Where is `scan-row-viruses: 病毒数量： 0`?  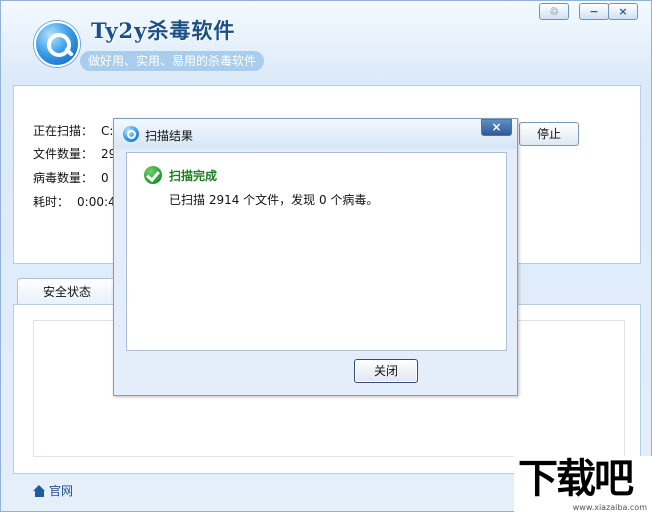 scan-row-viruses: 病毒数量： 0 is located at coordinates (71, 177).